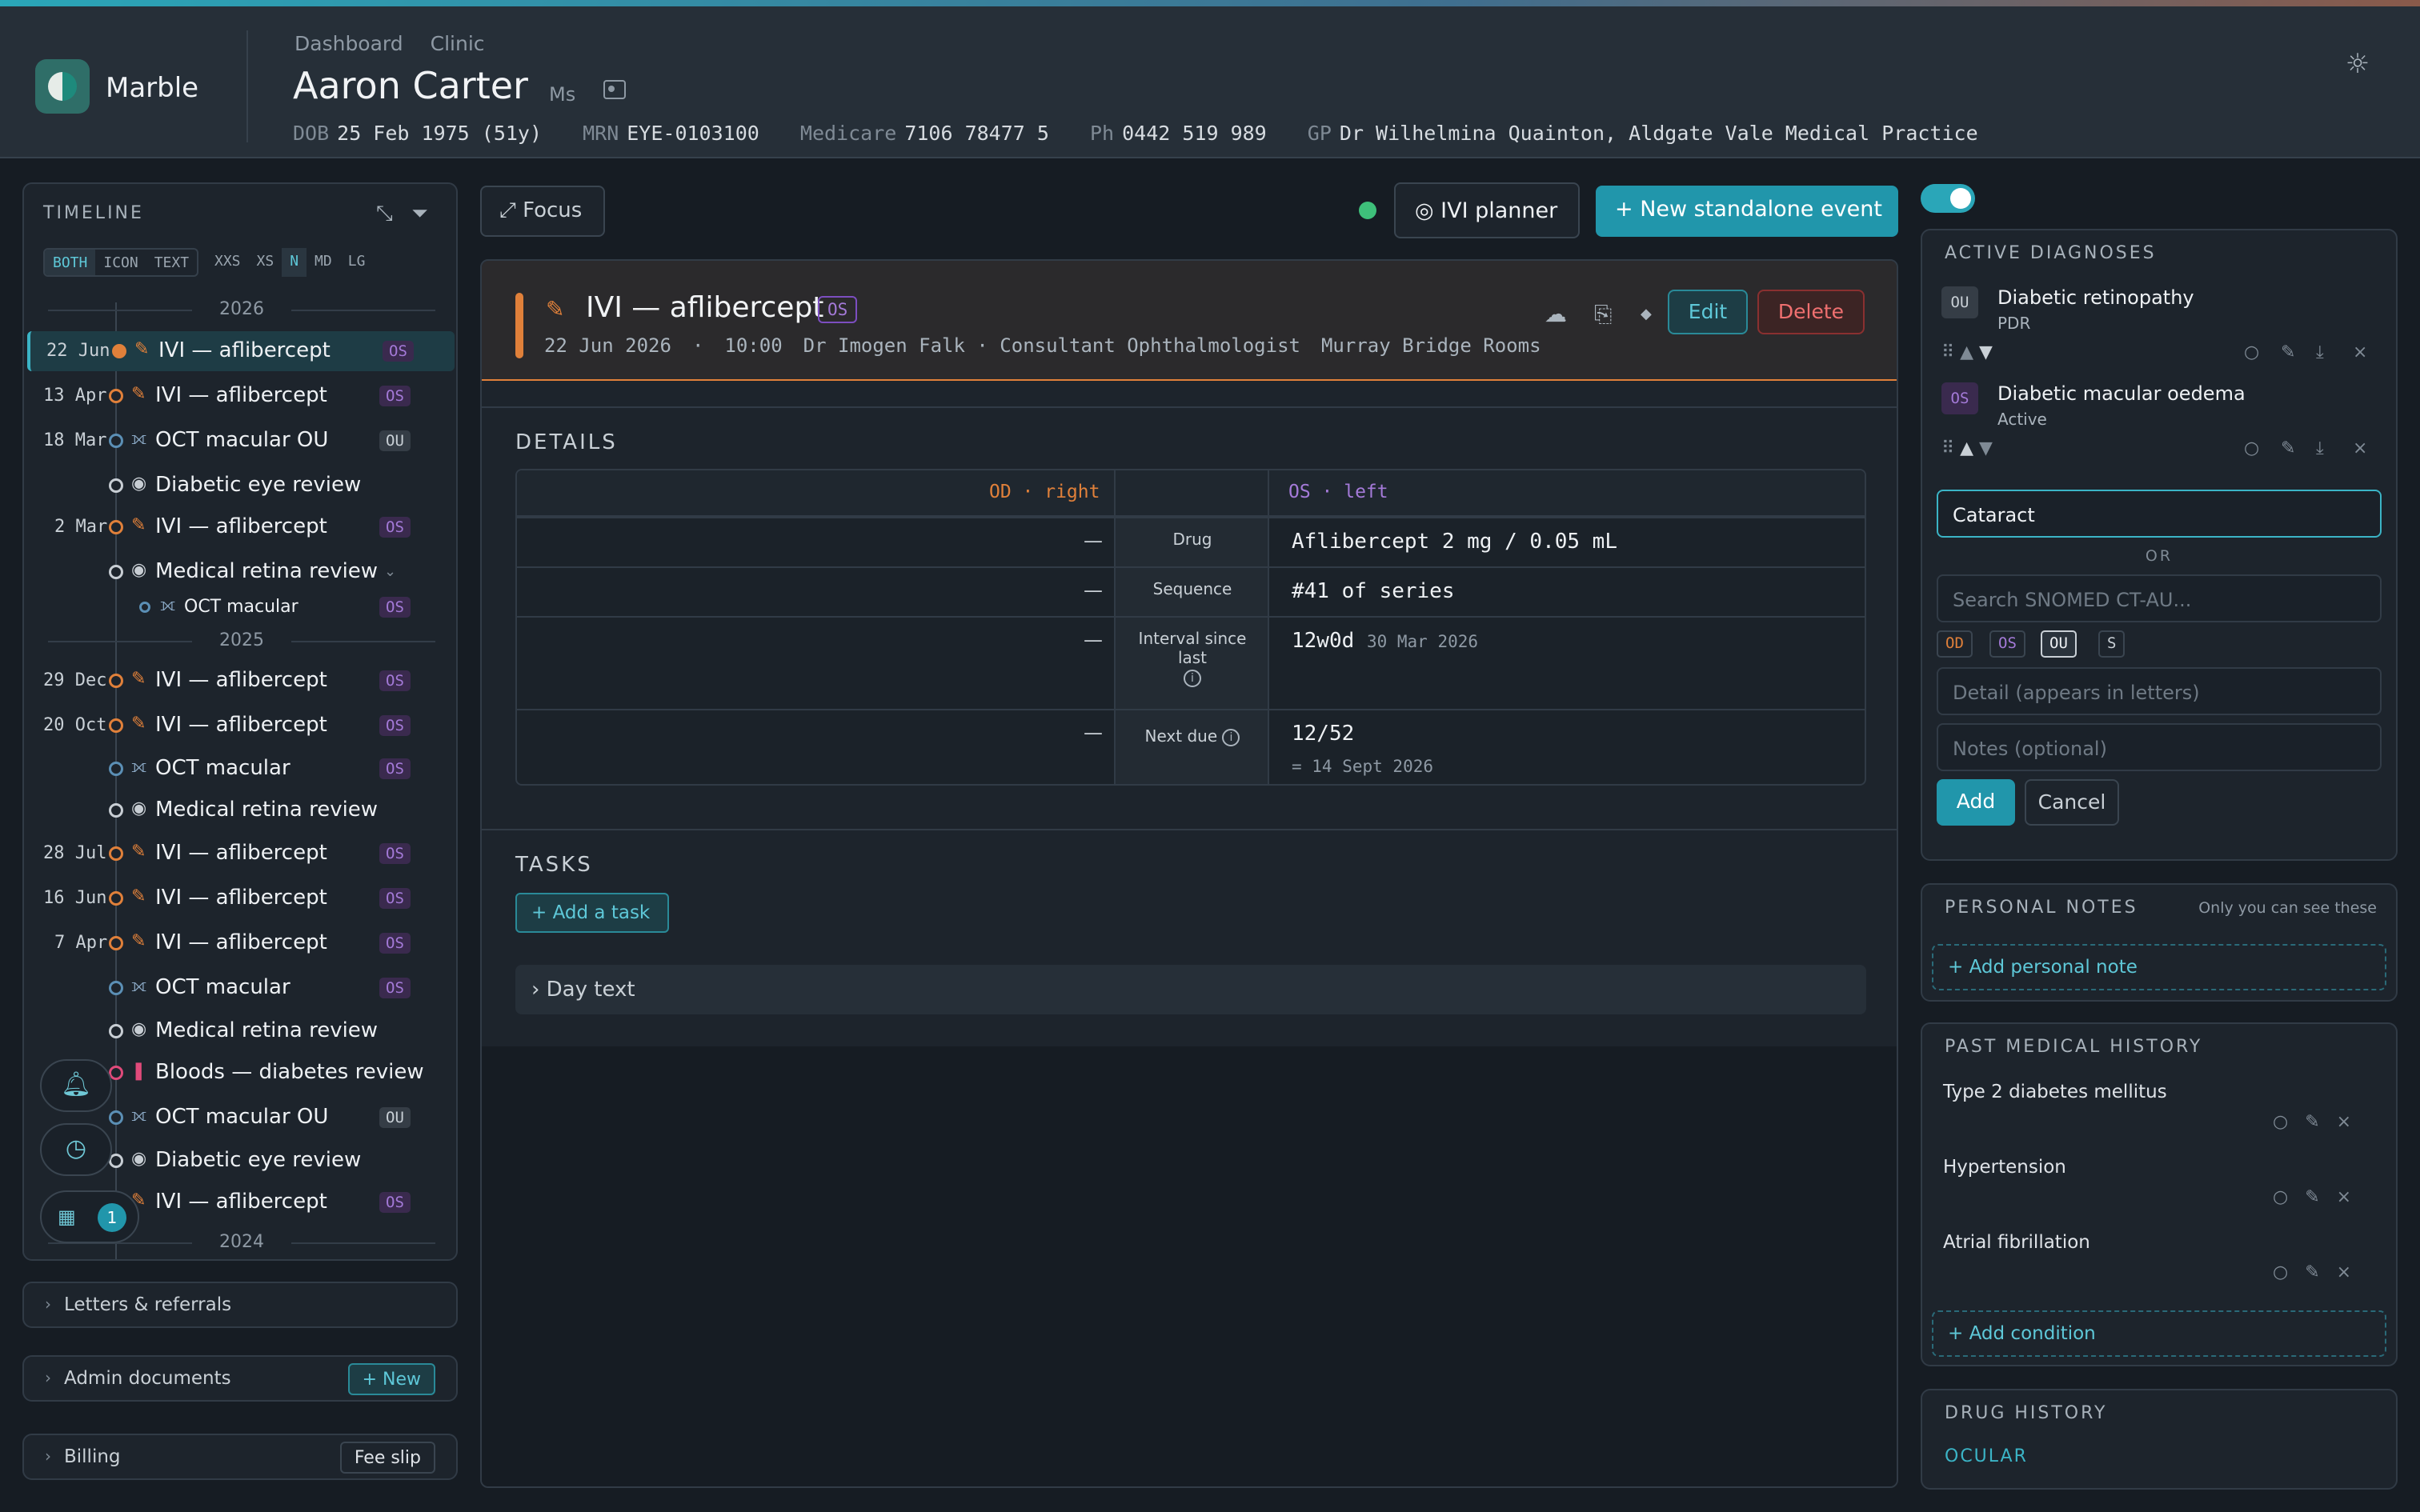  I want to click on eye-badge: OS, so click(395, 853).